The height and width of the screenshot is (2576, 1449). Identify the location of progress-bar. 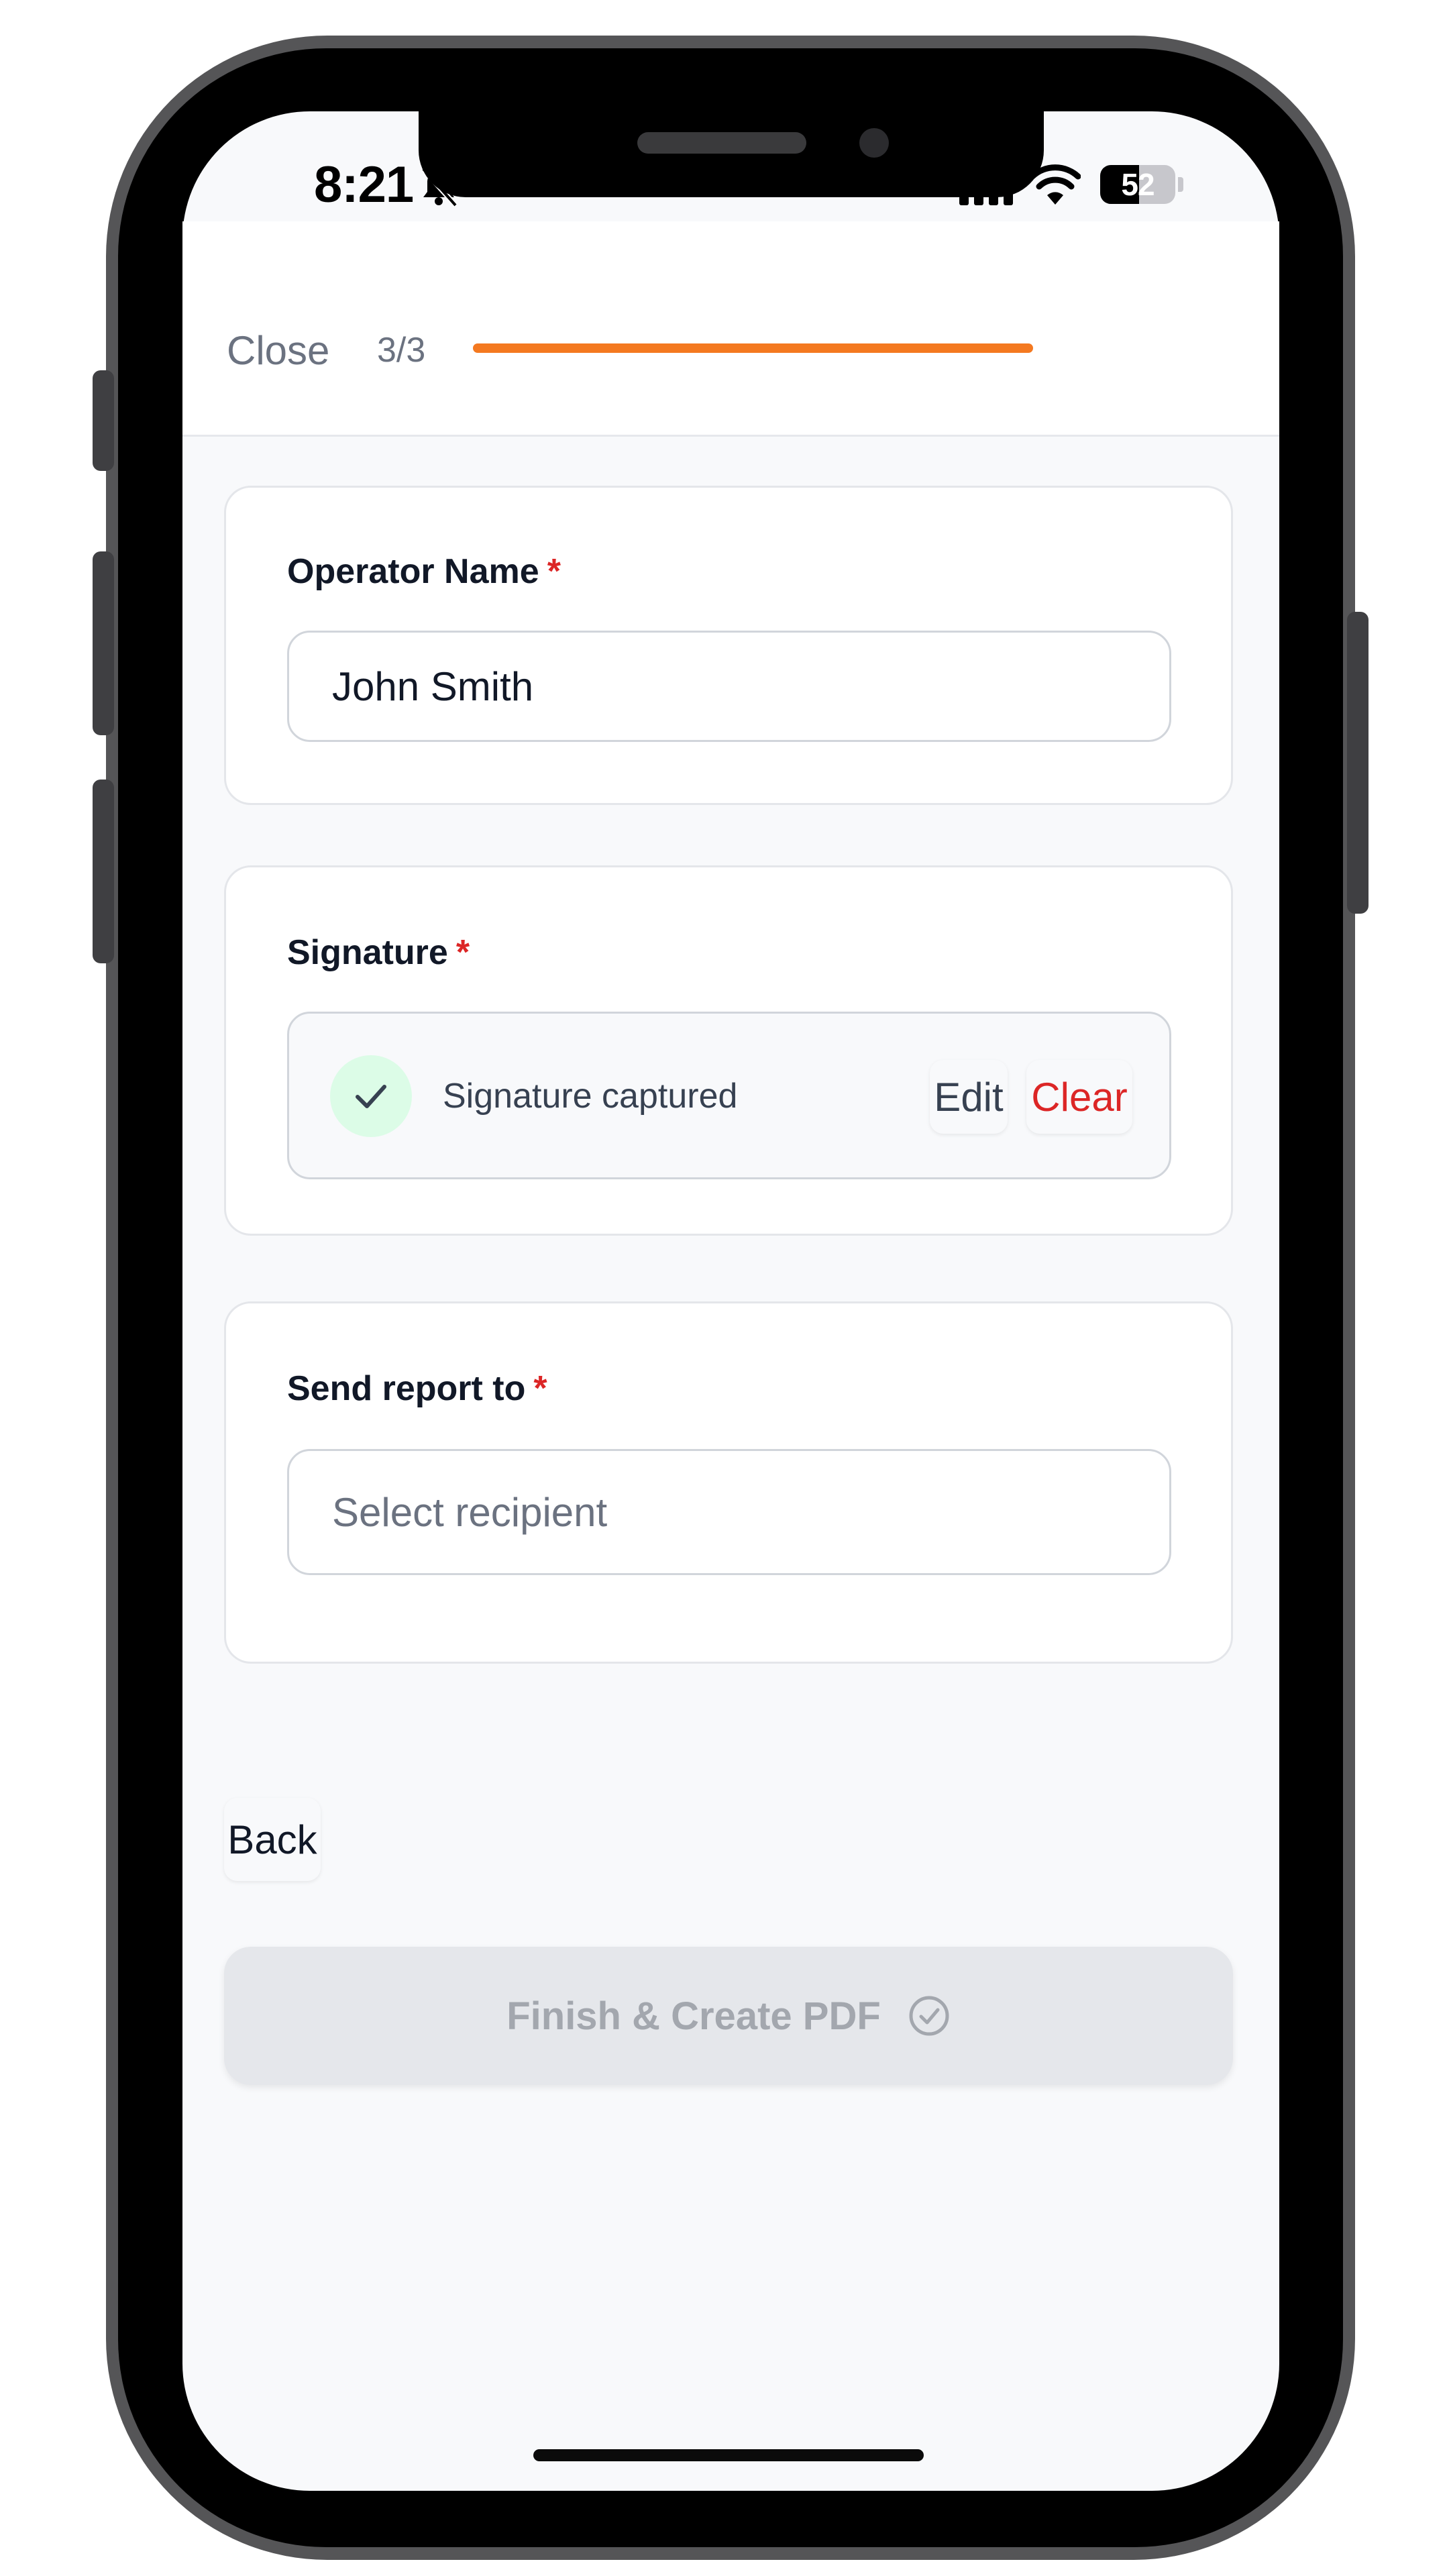
(753, 348).